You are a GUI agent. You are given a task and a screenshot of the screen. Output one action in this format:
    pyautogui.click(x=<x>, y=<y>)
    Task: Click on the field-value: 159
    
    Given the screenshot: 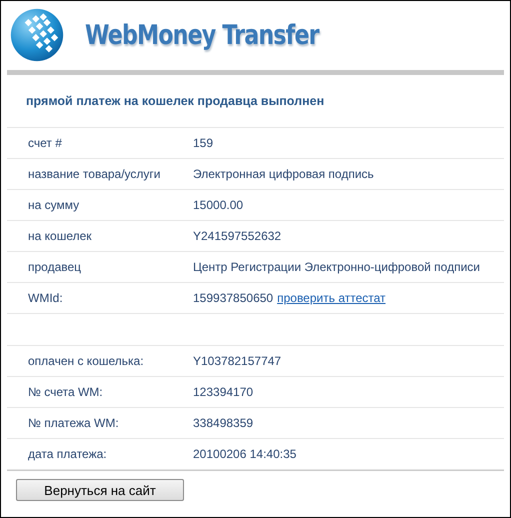 What is the action you would take?
    pyautogui.click(x=203, y=143)
    